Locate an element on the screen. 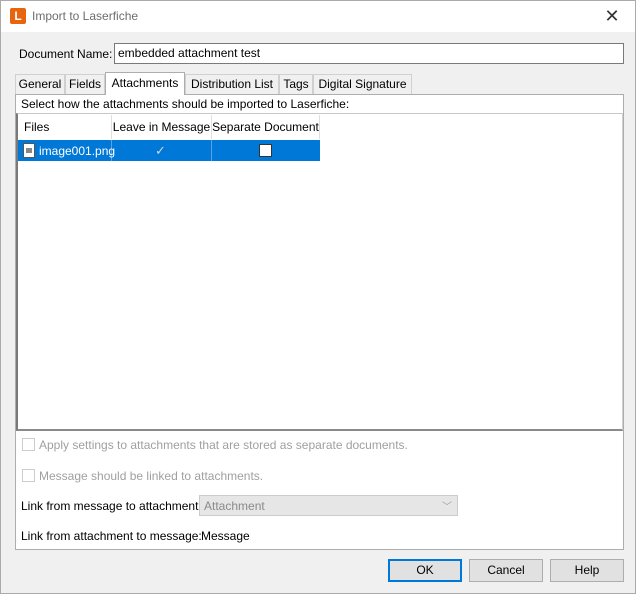  link-message-to-attachment-value: Attachment is located at coordinates (234, 506).